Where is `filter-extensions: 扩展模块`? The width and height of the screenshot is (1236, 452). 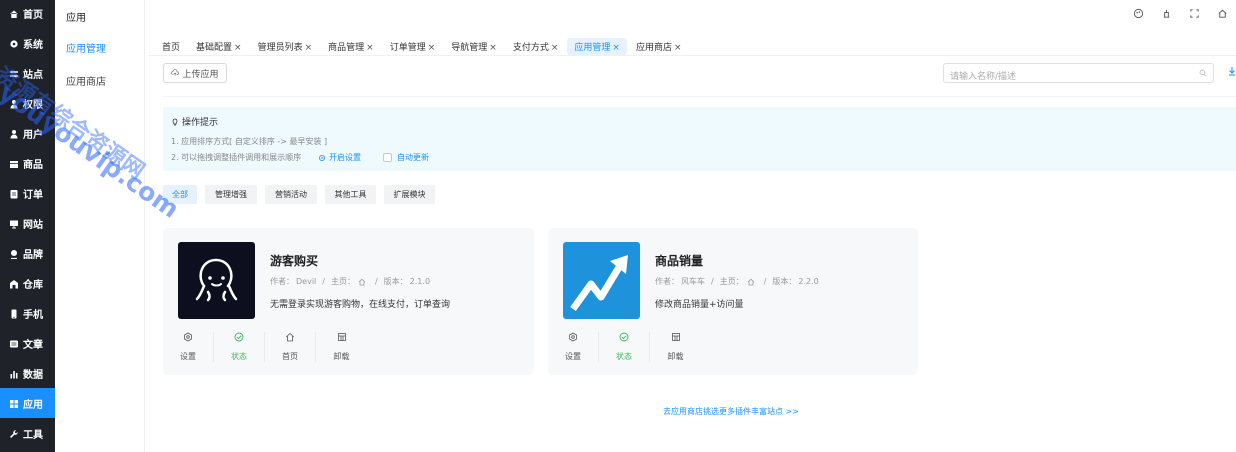 filter-extensions: 扩展模块 is located at coordinates (409, 194).